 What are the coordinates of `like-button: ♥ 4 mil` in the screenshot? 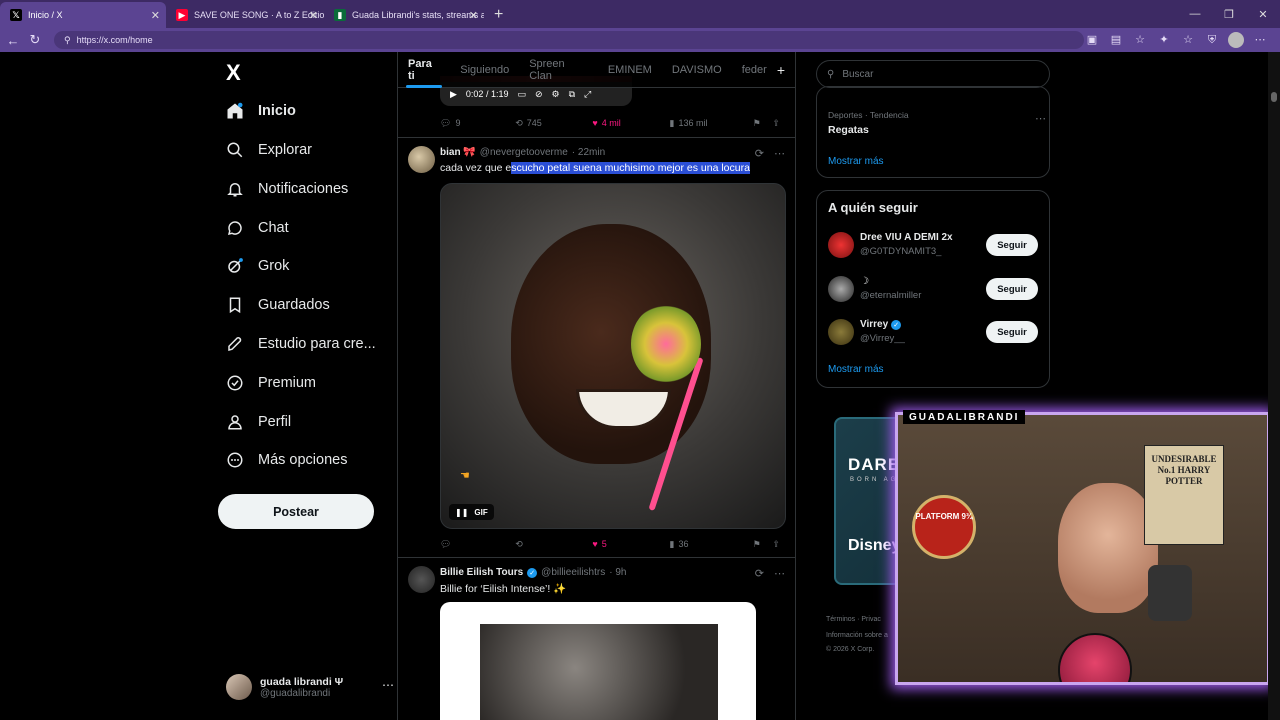 It's located at (630, 123).